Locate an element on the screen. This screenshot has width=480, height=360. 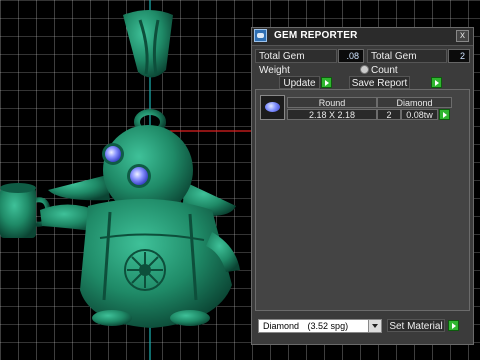
panel-splitter-handle is located at coordinates (364, 69).